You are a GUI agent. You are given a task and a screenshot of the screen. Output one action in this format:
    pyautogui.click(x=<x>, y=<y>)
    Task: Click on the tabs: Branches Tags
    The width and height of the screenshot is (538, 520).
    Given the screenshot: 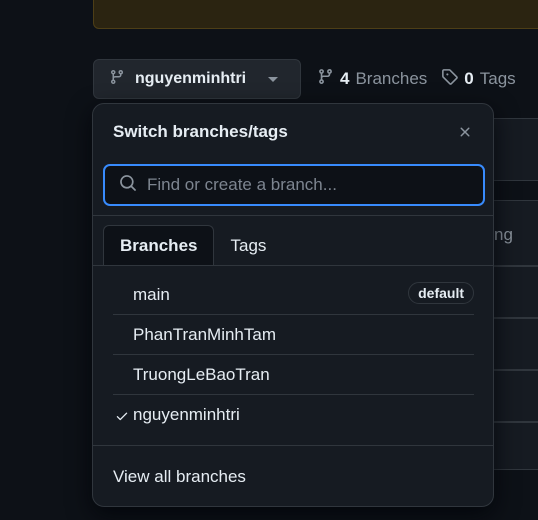 What is the action you would take?
    pyautogui.click(x=192, y=245)
    